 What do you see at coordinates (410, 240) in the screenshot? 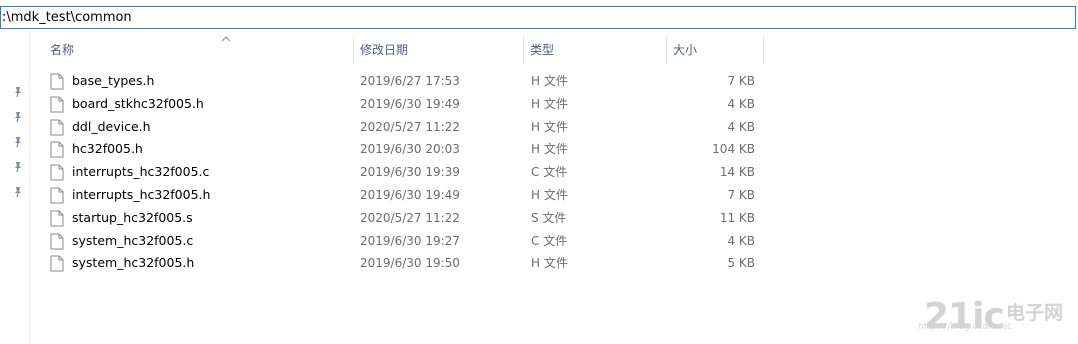
I see `file-date: 2019/6/30 19:27` at bounding box center [410, 240].